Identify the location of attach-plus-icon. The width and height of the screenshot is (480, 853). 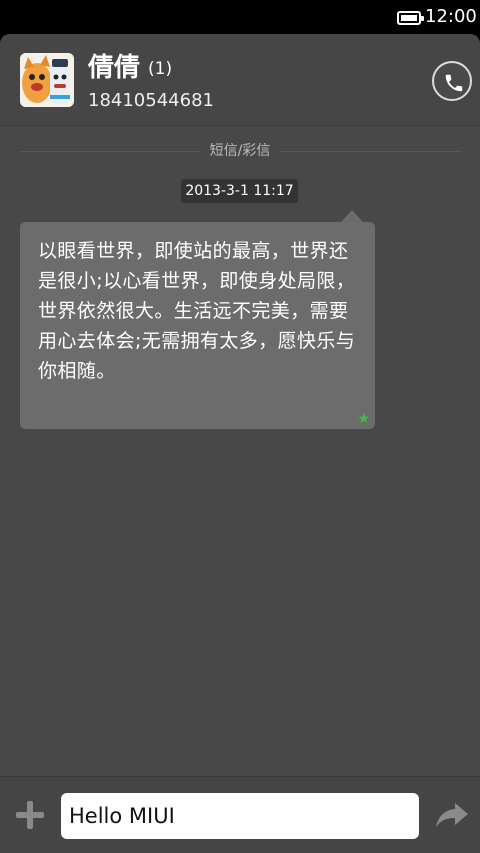
(30, 815).